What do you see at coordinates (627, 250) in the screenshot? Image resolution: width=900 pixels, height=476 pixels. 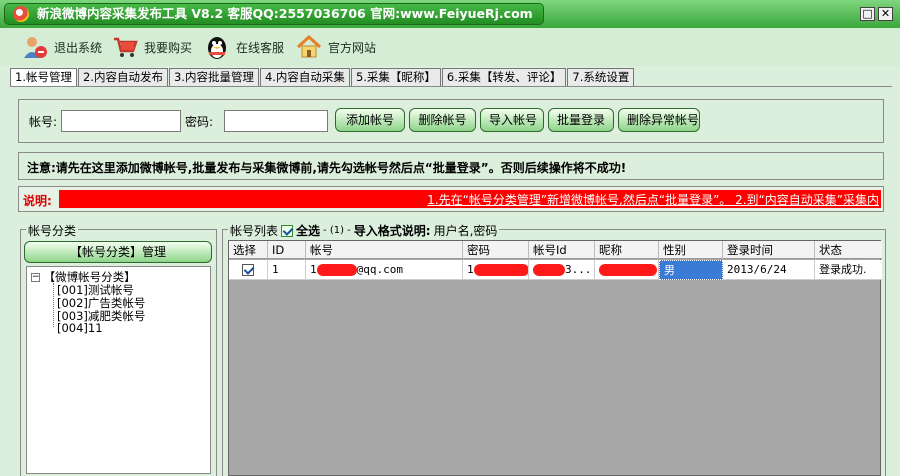 I see `col-nickname: 昵称` at bounding box center [627, 250].